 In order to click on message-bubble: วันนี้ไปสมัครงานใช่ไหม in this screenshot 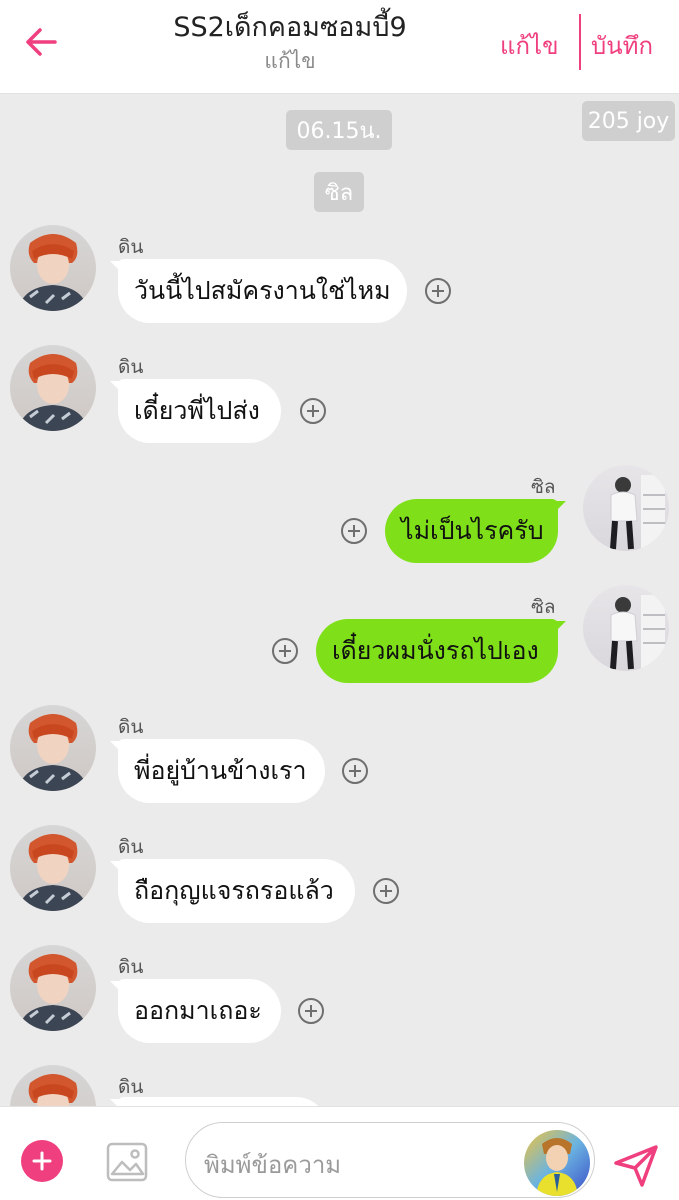, I will do `click(258, 291)`.